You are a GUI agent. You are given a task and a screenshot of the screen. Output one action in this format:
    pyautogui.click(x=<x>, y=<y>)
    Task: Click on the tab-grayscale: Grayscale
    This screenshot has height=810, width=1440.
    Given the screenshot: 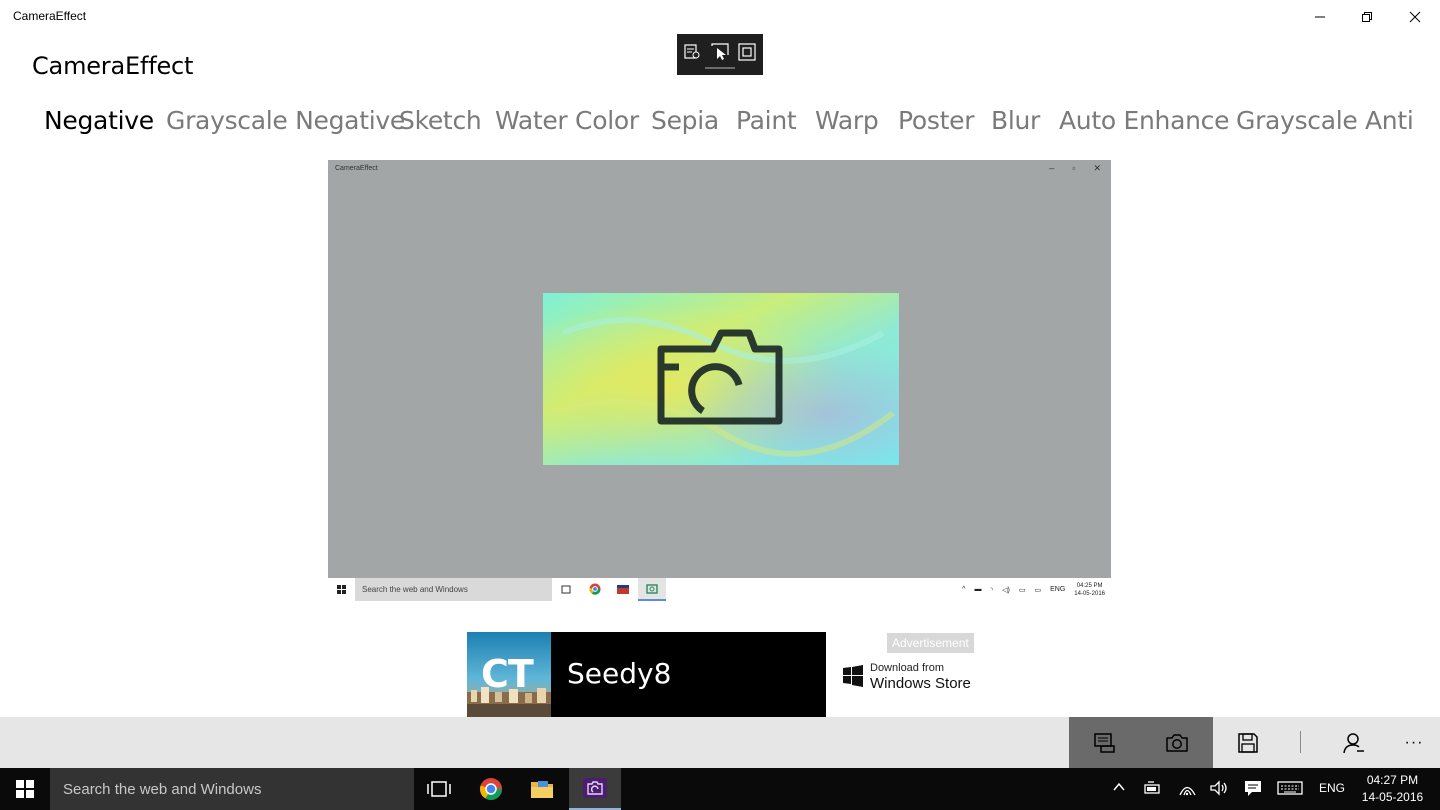 What is the action you would take?
    pyautogui.click(x=1297, y=120)
    